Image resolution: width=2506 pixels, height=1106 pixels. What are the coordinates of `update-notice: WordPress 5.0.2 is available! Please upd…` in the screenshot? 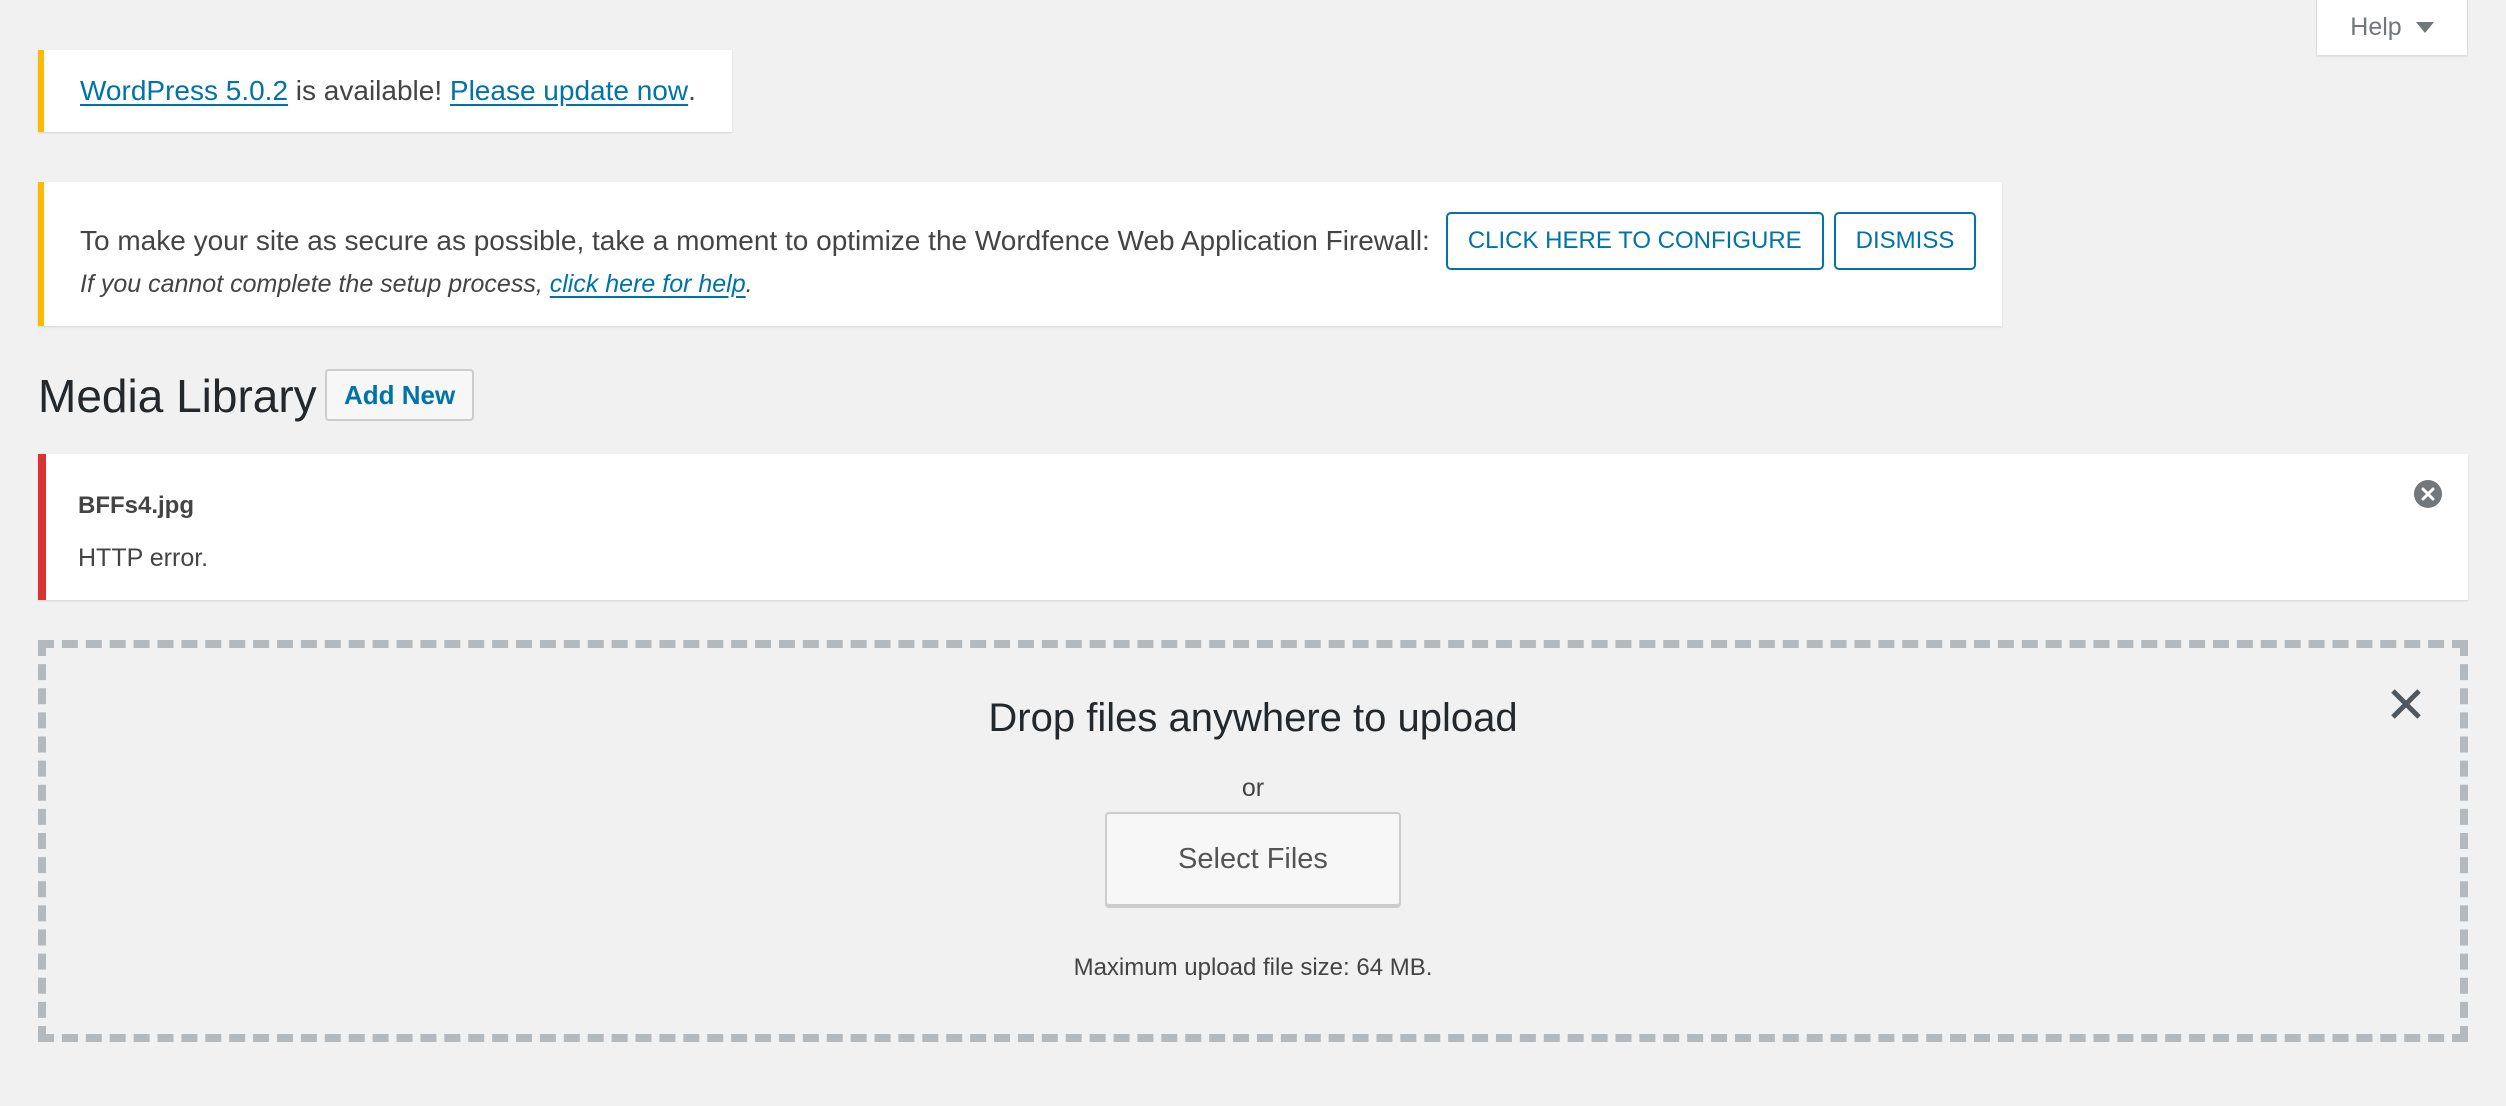 It's located at (385, 91).